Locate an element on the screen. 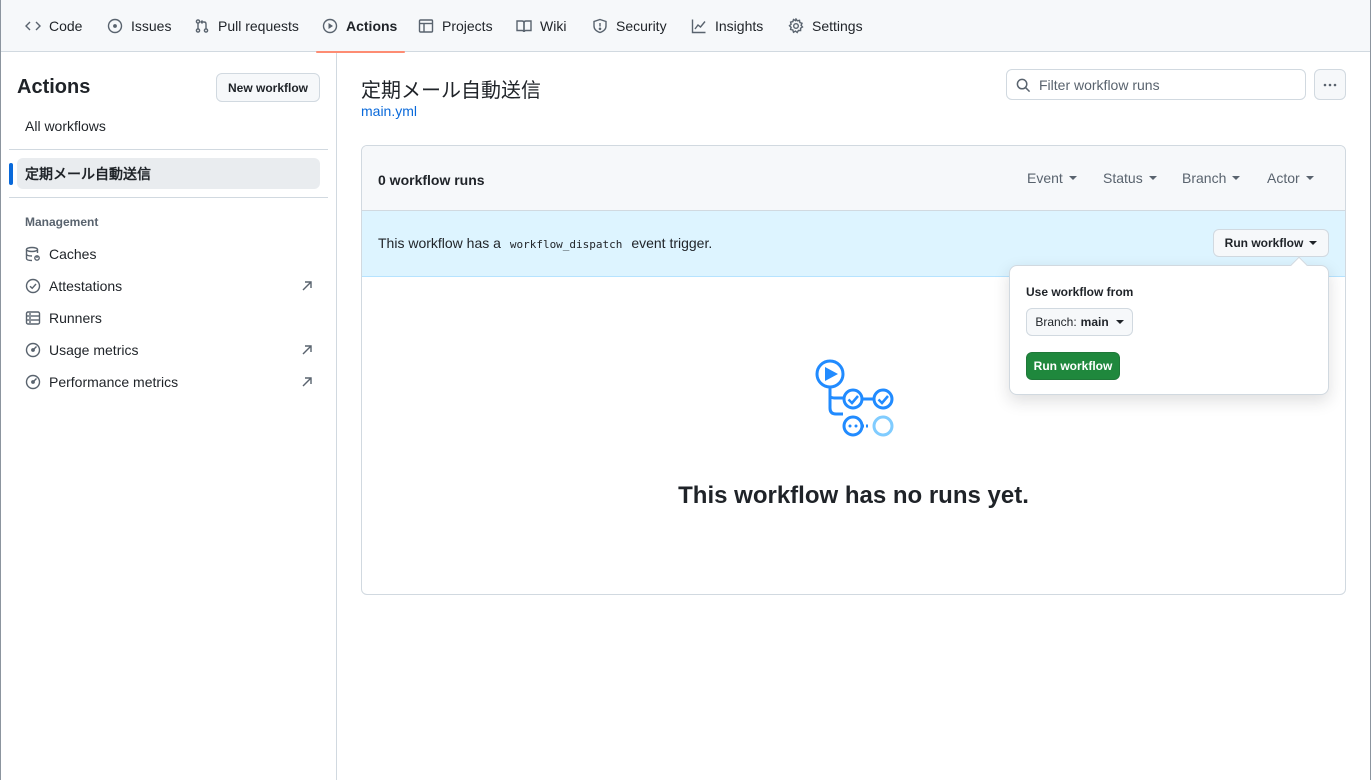 The width and height of the screenshot is (1371, 780). sidebar-item-performance-metrics: Performance metrics is located at coordinates (170, 382).